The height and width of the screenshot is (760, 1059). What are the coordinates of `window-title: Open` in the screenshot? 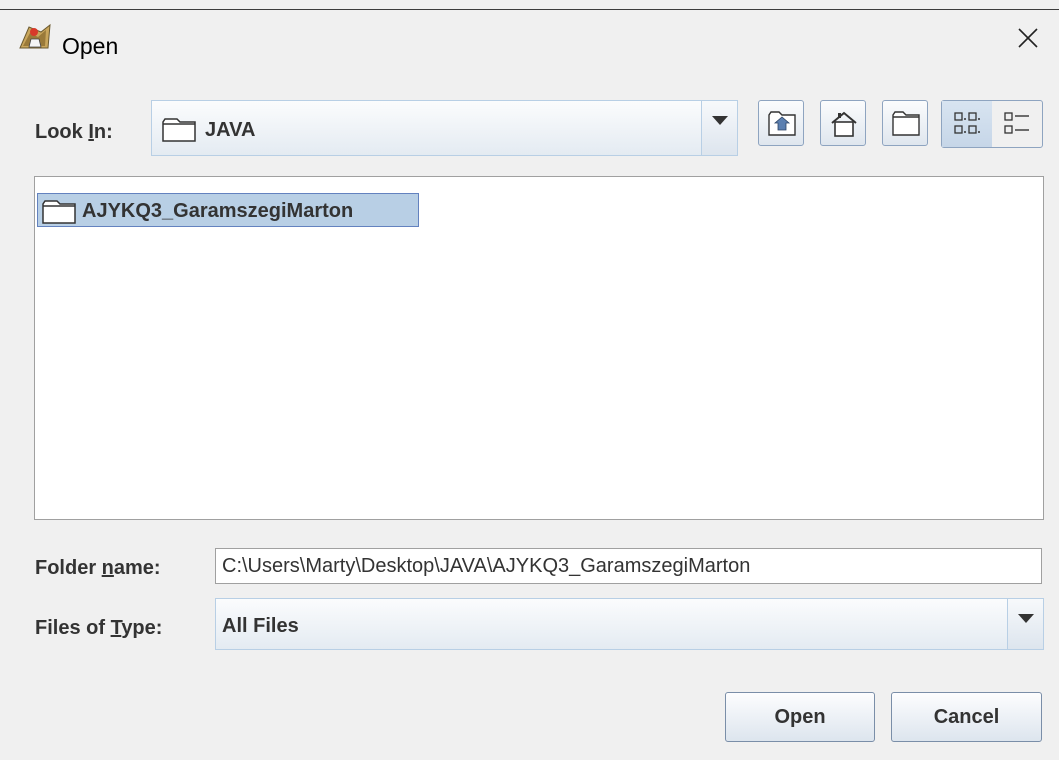 It's located at (90, 46).